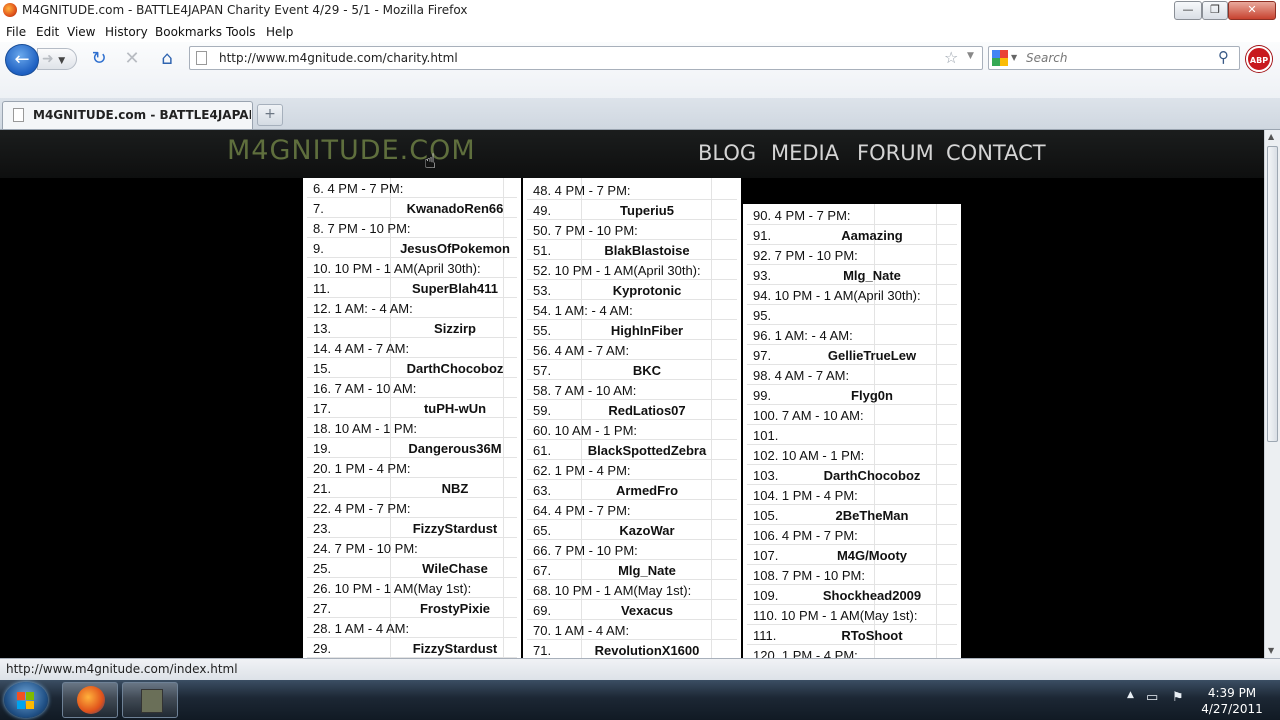  I want to click on slot-label: 50. 7 PM - 10 PM:, so click(585, 230).